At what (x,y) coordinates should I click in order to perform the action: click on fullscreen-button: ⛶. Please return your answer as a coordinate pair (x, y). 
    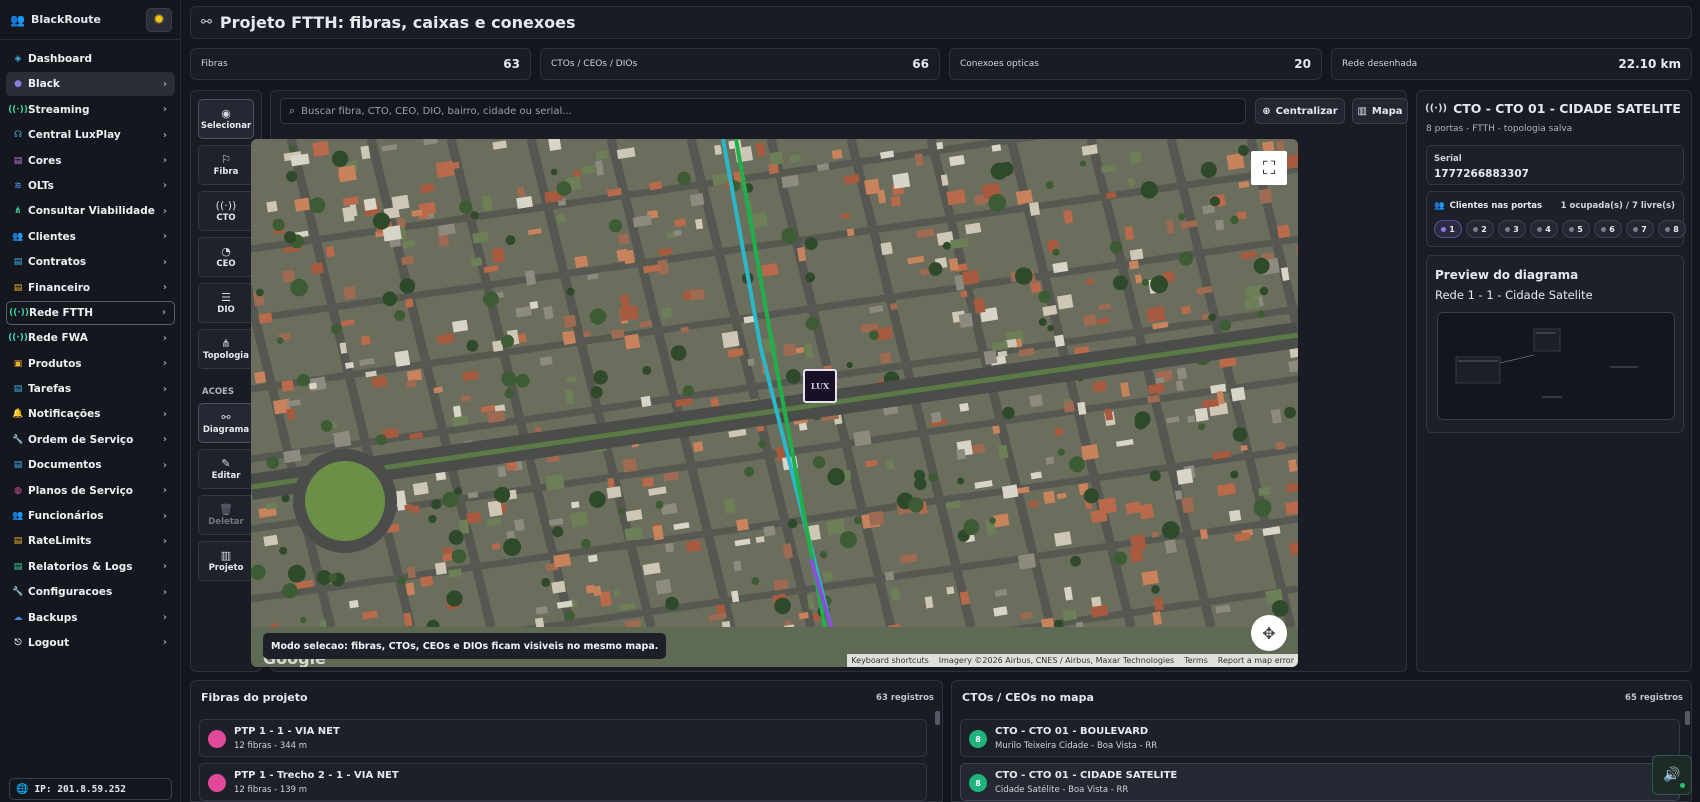
    Looking at the image, I should click on (1269, 168).